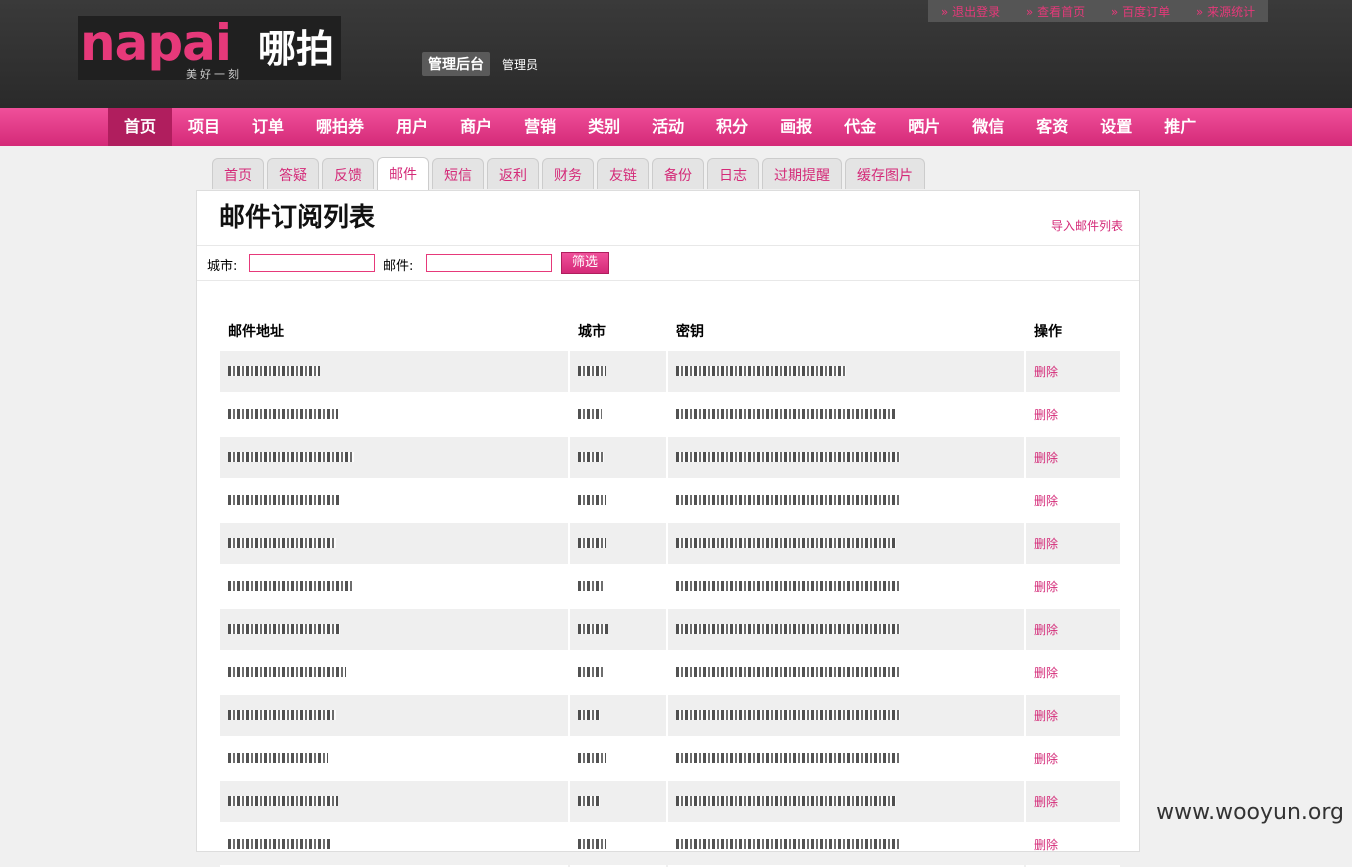 This screenshot has width=1352, height=867. Describe the element at coordinates (860, 127) in the screenshot. I see `nav-item: 代金` at that location.